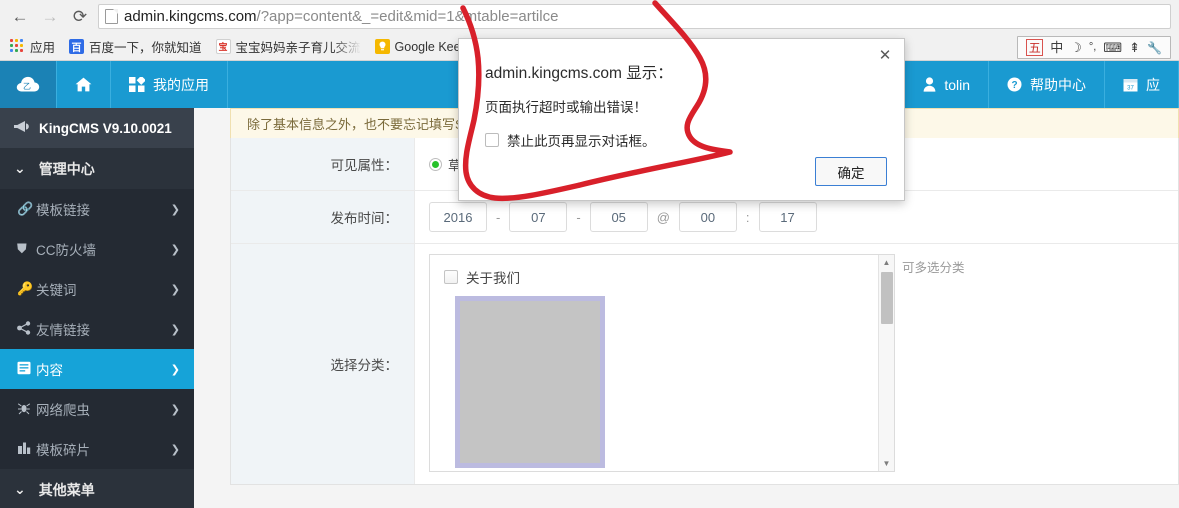 Image resolution: width=1179 pixels, height=508 pixels. I want to click on cms-logo: 乙, so click(28, 84).